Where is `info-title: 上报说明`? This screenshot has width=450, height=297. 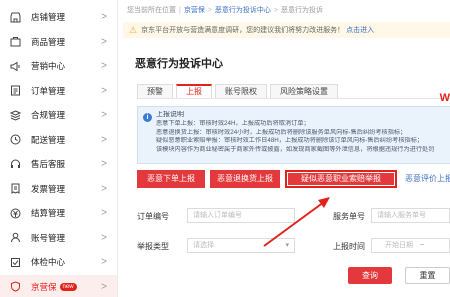 info-title: 上报说明 is located at coordinates (170, 114).